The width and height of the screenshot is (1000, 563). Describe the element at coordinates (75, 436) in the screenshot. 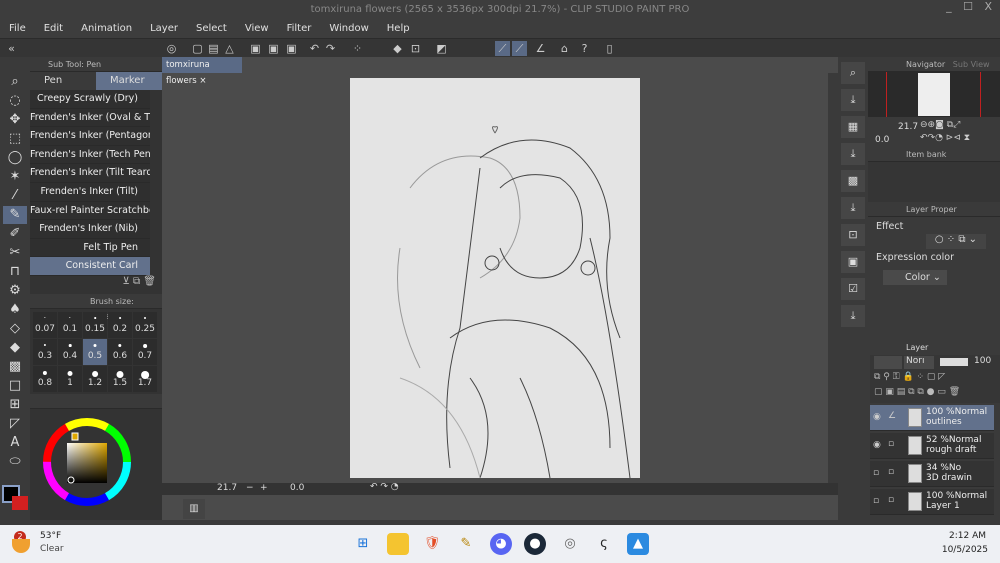

I see `hue-handle` at that location.